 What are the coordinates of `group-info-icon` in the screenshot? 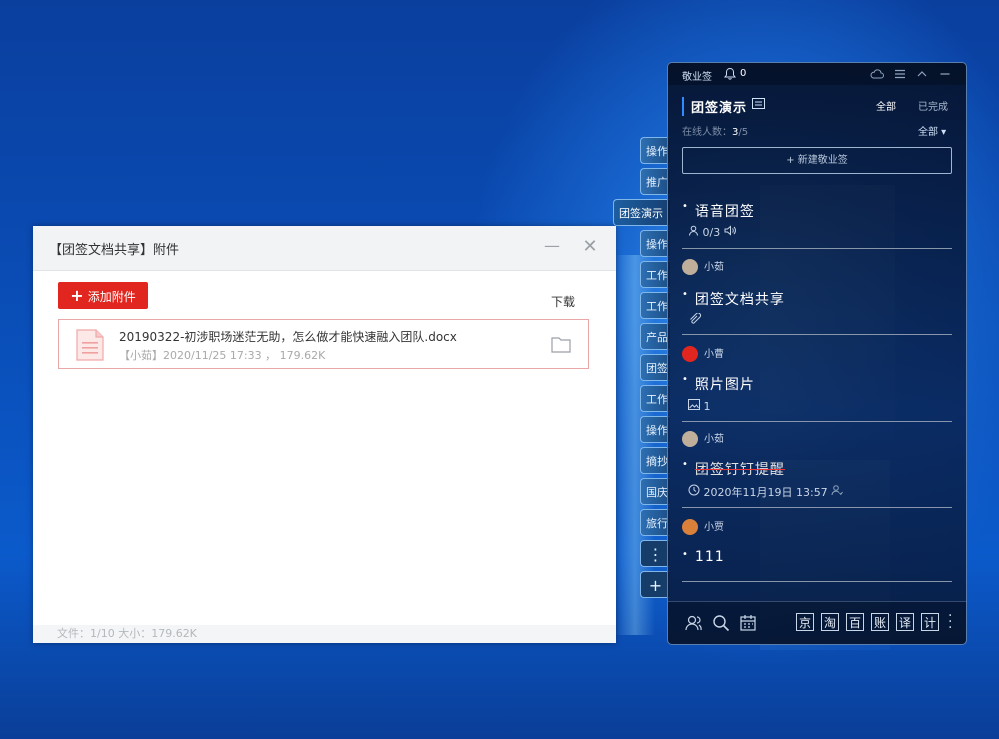 It's located at (758, 103).